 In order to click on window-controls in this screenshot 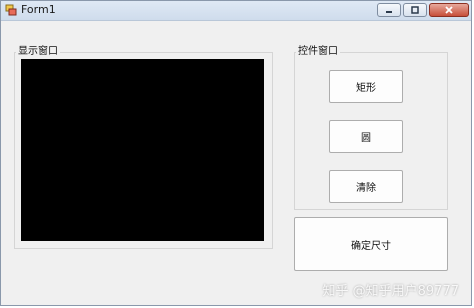, I will do `click(423, 10)`.